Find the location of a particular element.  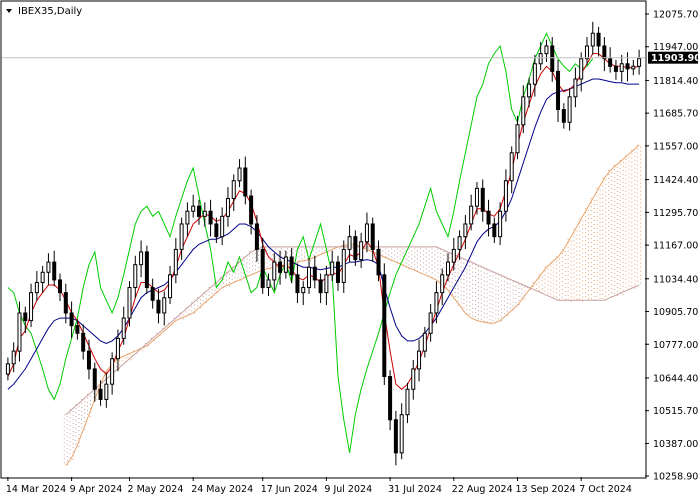

x-tick-label: 24 May 2024 is located at coordinates (222, 489).